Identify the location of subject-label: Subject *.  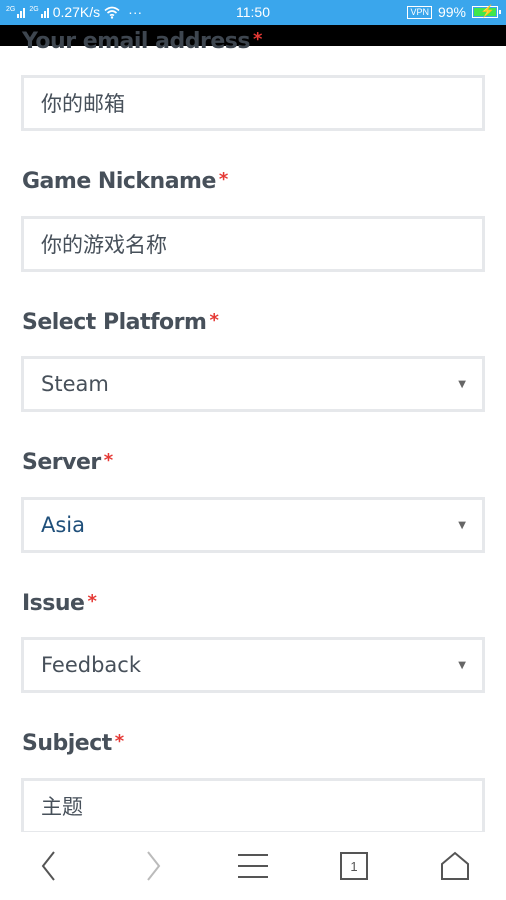
(73, 743).